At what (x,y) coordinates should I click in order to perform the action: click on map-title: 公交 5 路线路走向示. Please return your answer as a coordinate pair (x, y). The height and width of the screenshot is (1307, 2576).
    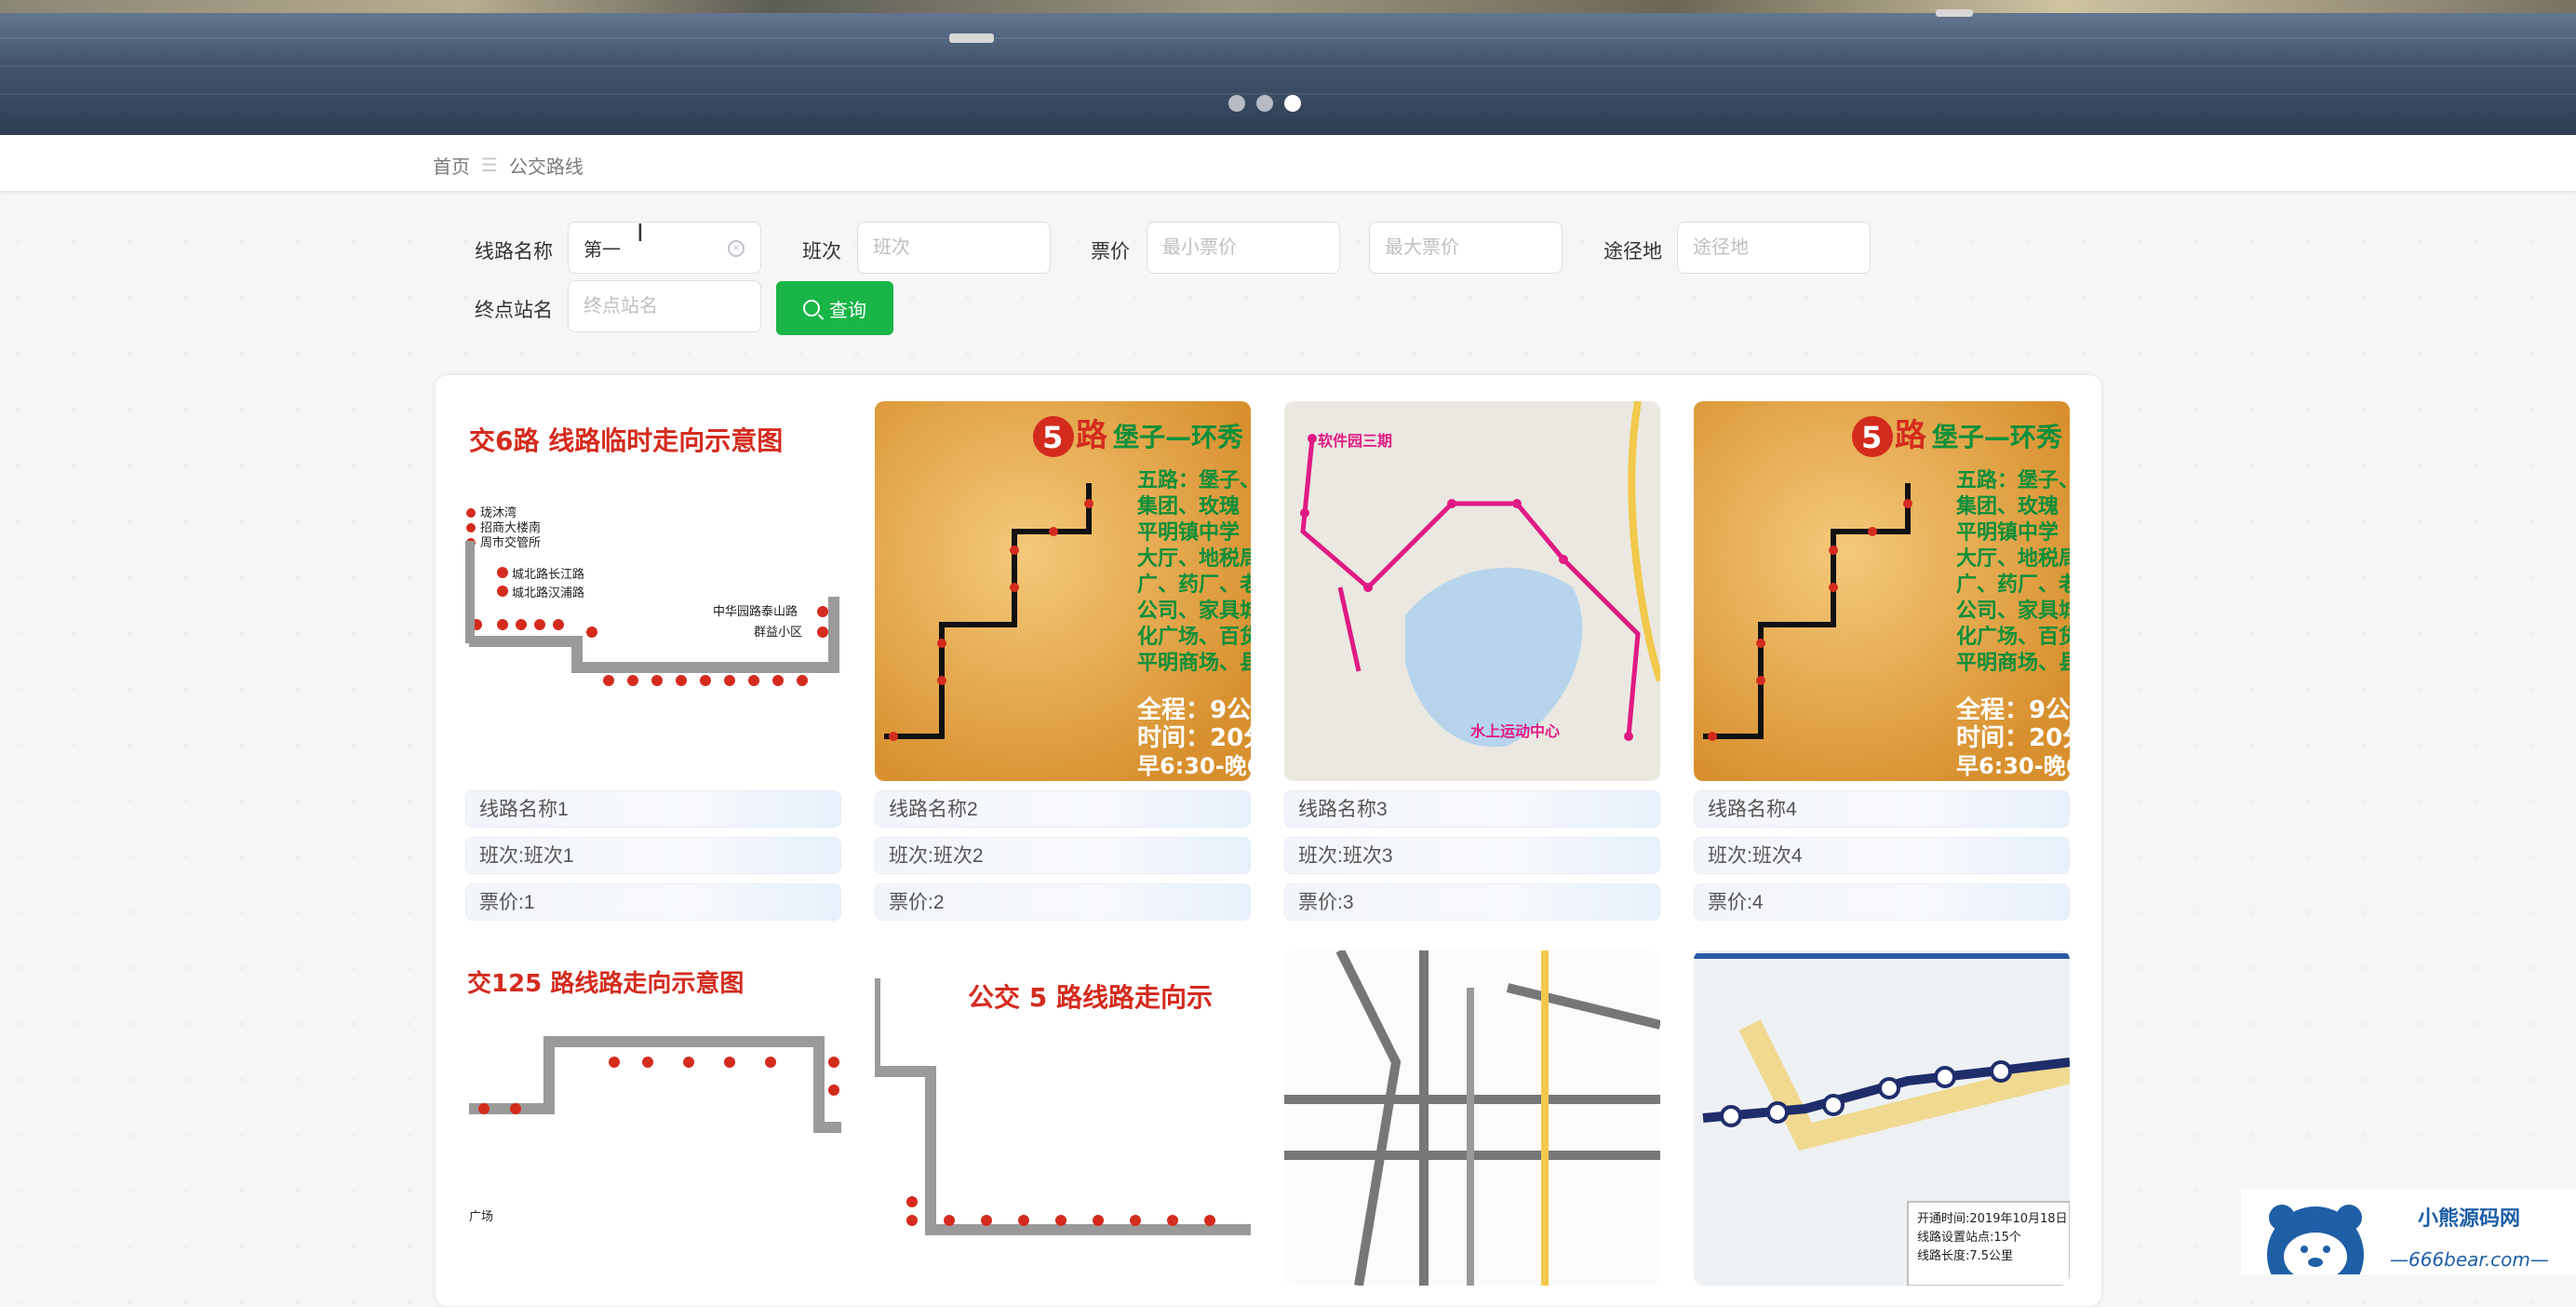
    Looking at the image, I should click on (1090, 997).